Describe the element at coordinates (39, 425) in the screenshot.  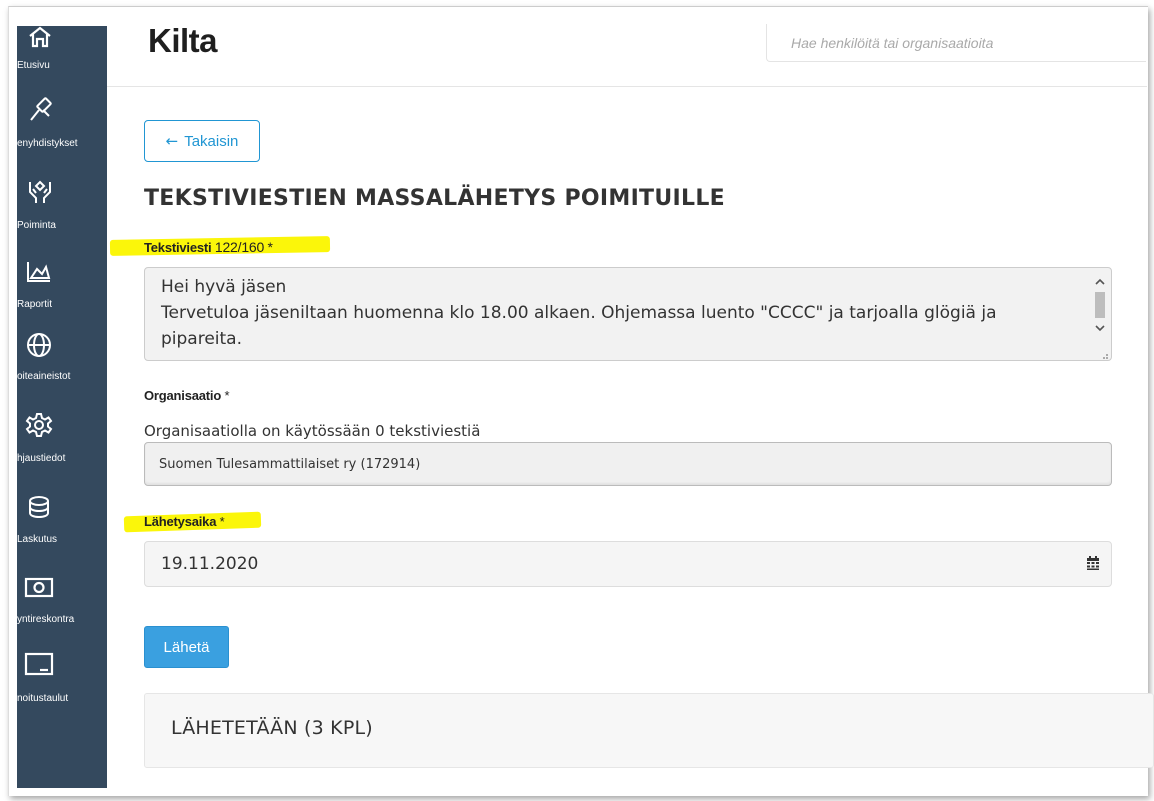
I see `gear-icon` at that location.